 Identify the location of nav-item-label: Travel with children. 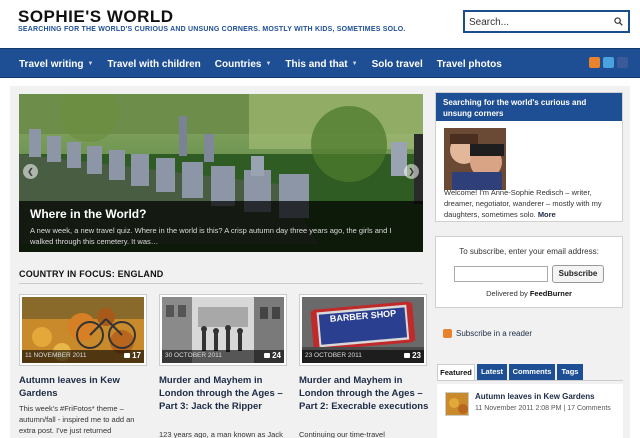
(154, 64).